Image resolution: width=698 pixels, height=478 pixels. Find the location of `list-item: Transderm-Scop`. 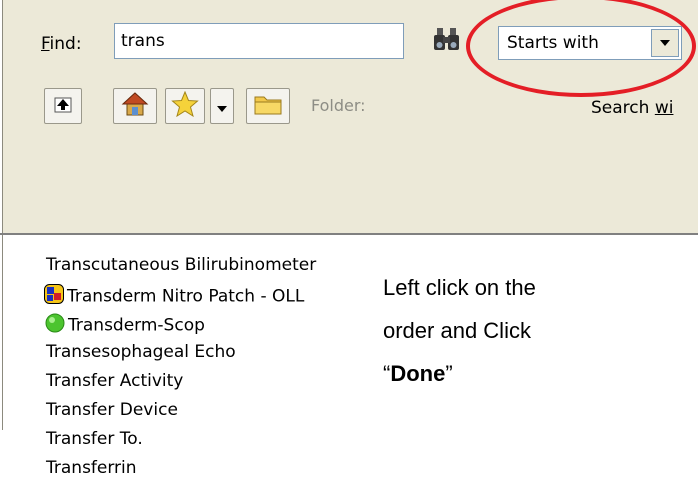

list-item: Transderm-Scop is located at coordinates (125, 325).